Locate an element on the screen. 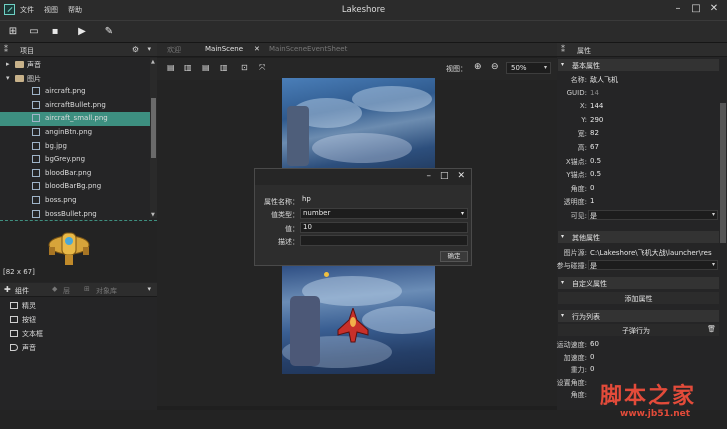  new-project-icon: ⊞ is located at coordinates (13, 32).